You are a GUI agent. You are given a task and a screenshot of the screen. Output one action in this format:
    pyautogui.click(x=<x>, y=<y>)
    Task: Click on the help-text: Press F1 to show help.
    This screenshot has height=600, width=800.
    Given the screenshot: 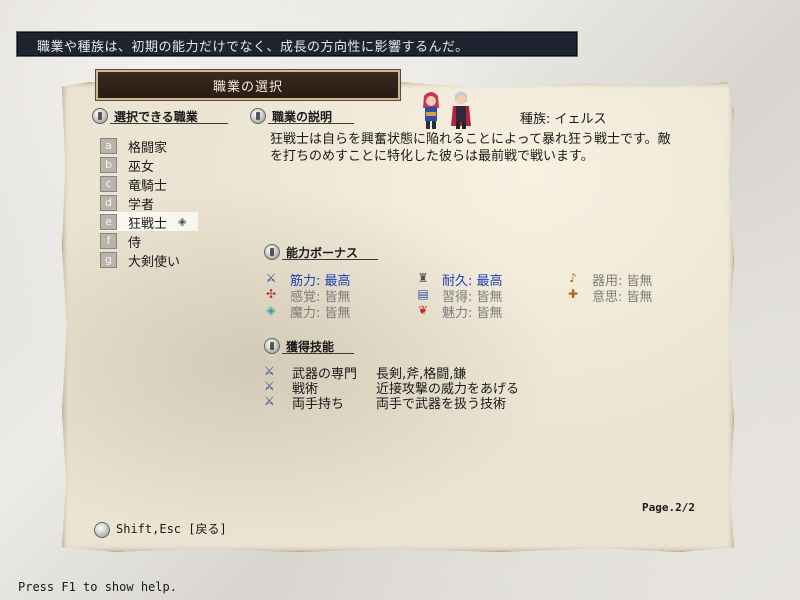 What is the action you would take?
    pyautogui.click(x=97, y=587)
    